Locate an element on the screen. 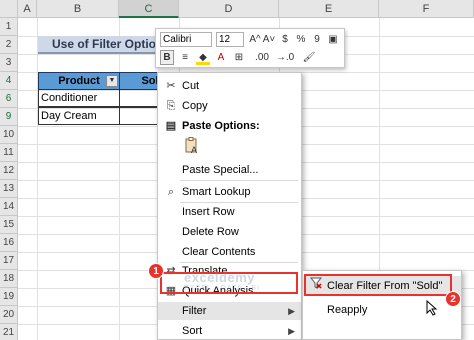 This screenshot has height=340, width=474. copy-icon: ⎘ is located at coordinates (171, 106).